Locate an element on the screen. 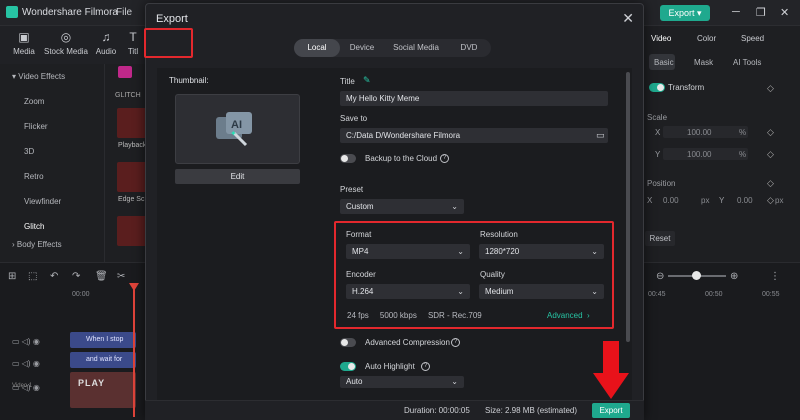 This screenshot has height=420, width=800. subtab-ai-tools: AI Tools is located at coordinates (747, 62).